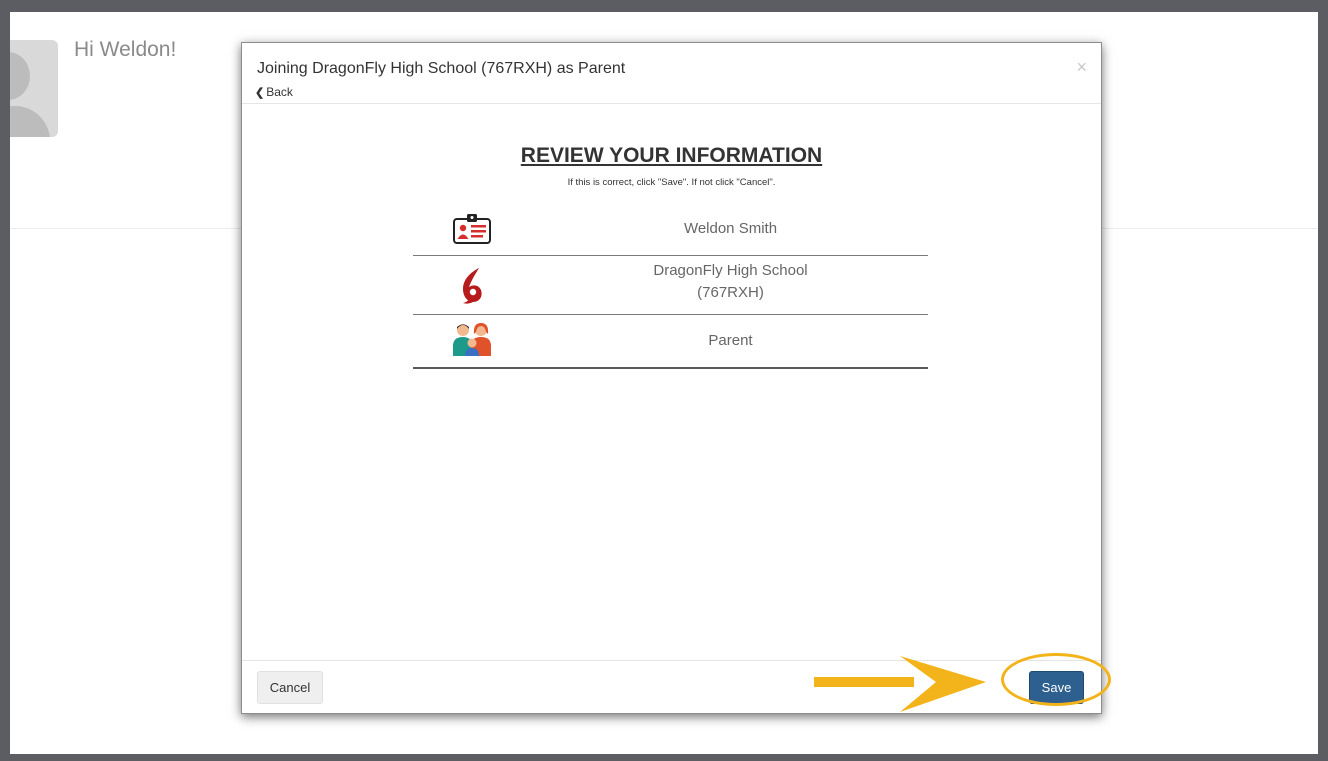 This screenshot has height=761, width=1328. I want to click on cancel-button: Cancel, so click(290, 687).